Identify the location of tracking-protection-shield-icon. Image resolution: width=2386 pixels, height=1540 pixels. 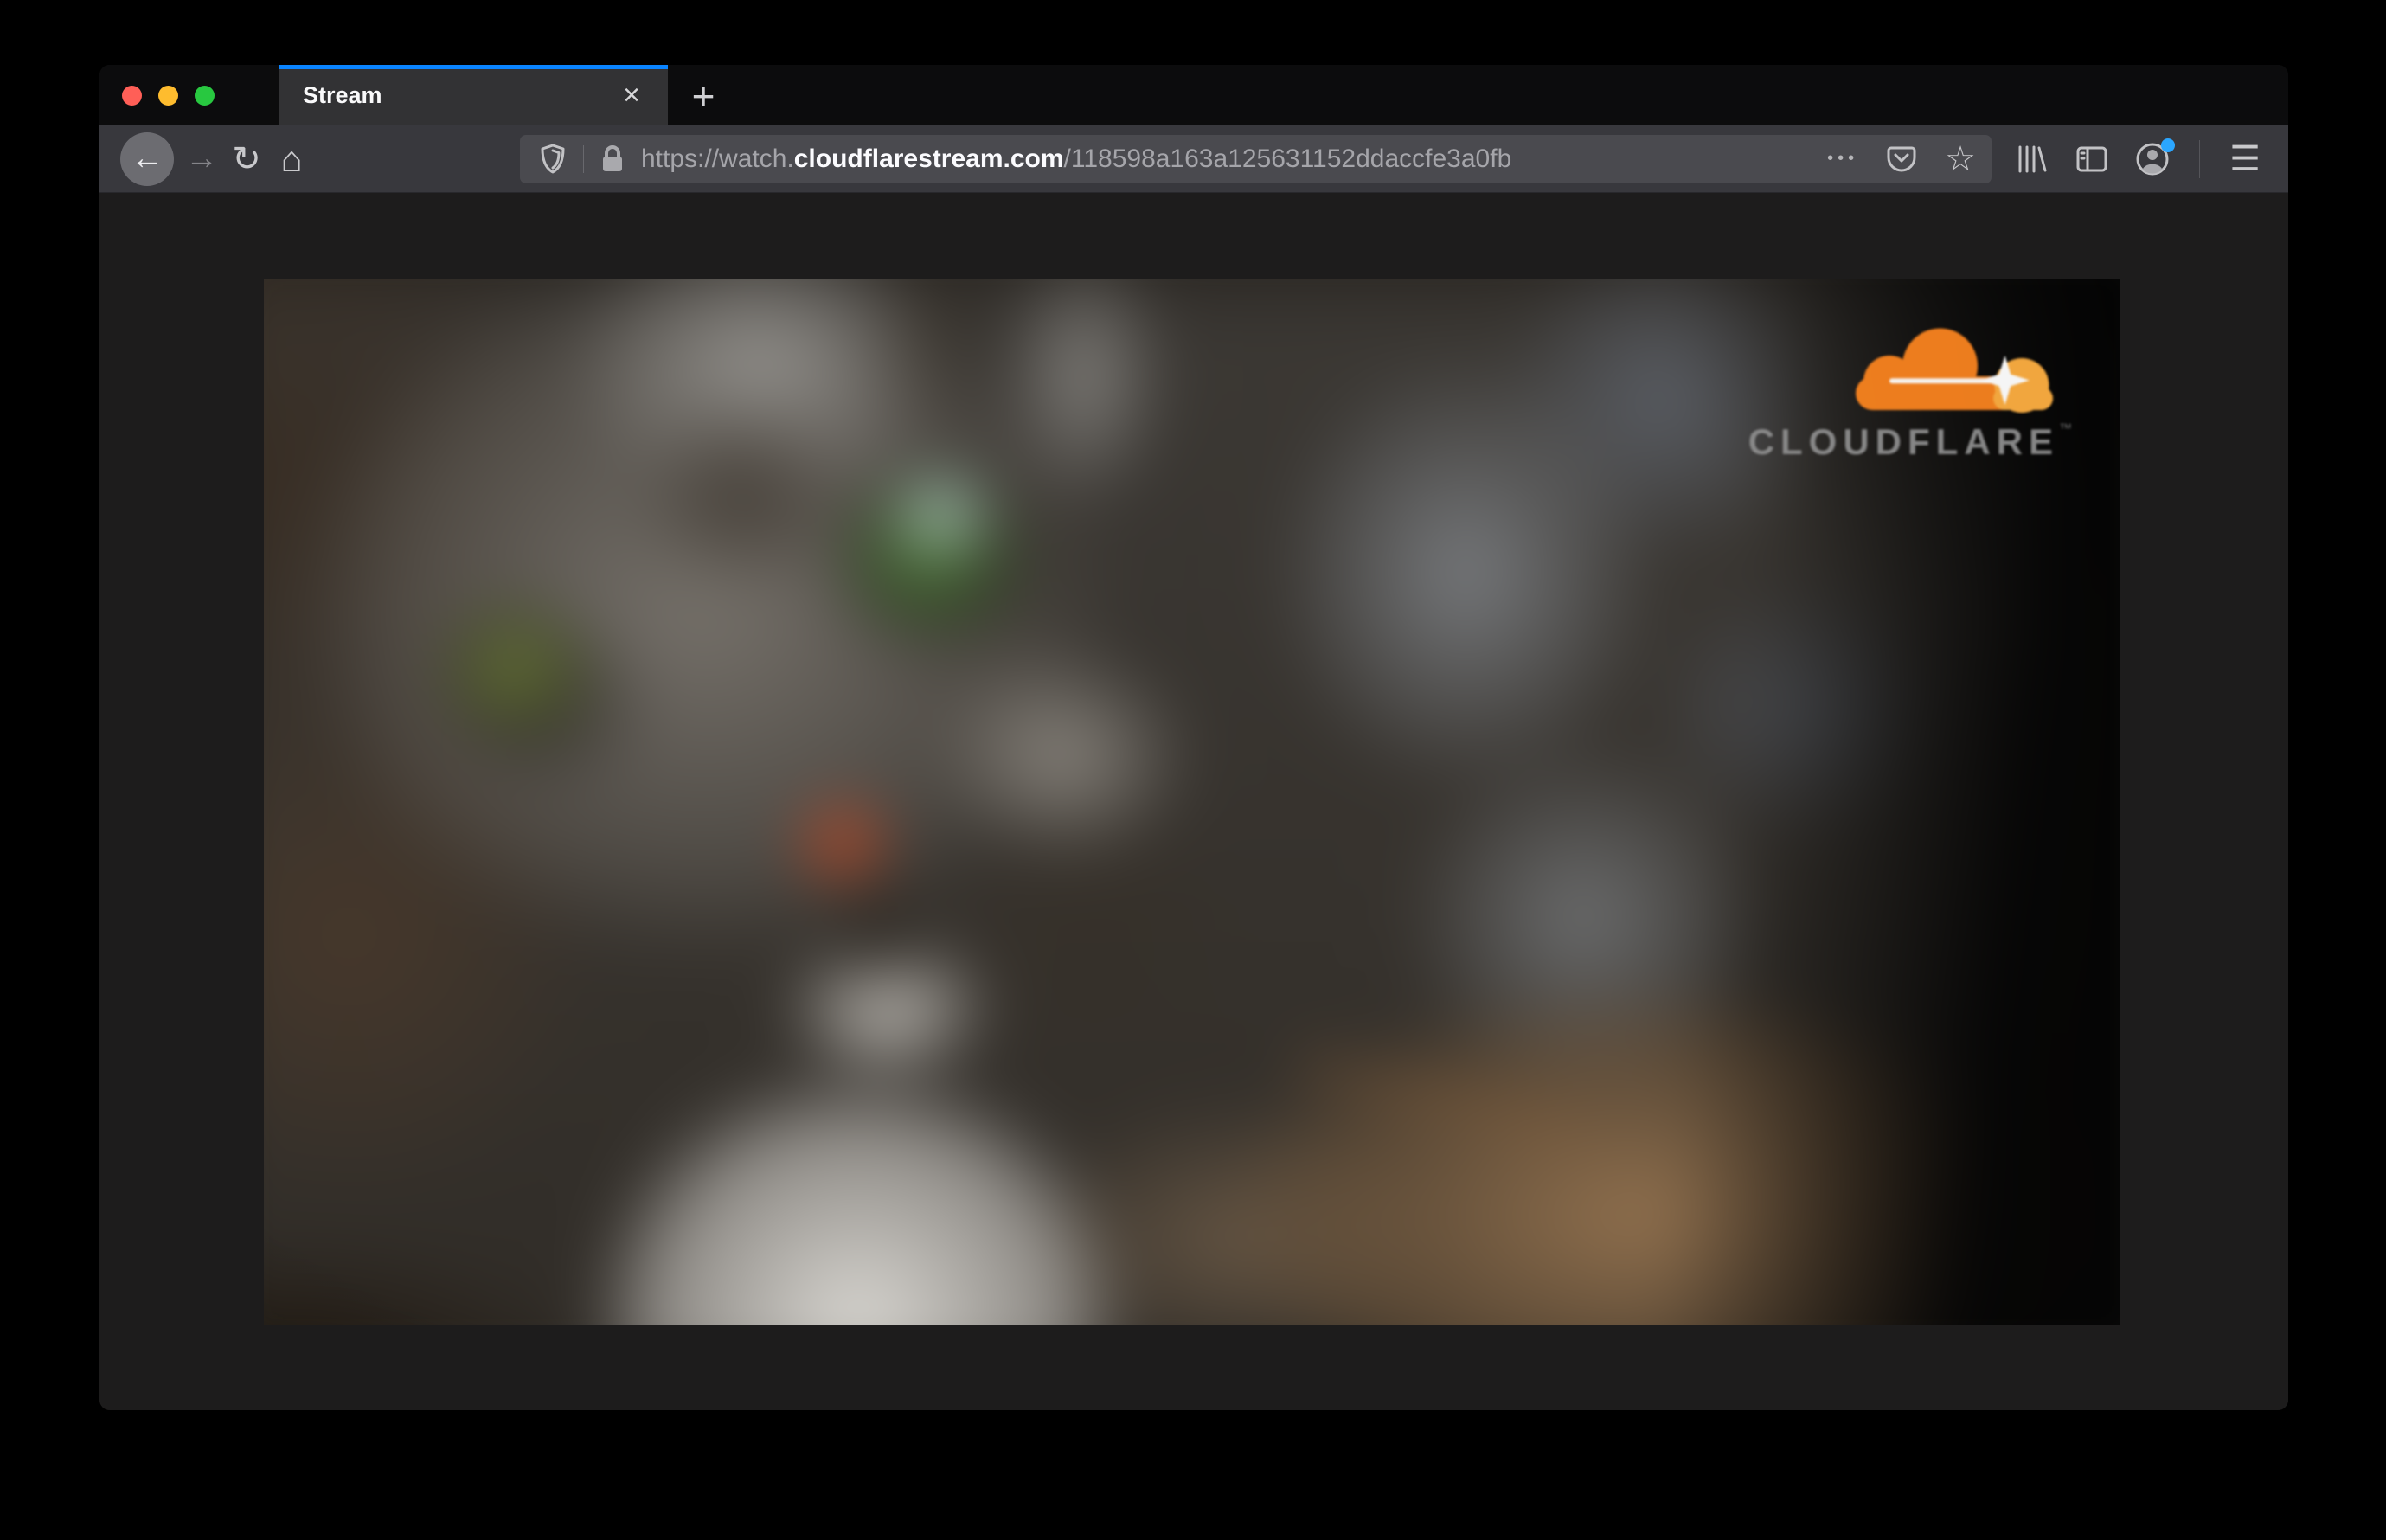
(553, 159).